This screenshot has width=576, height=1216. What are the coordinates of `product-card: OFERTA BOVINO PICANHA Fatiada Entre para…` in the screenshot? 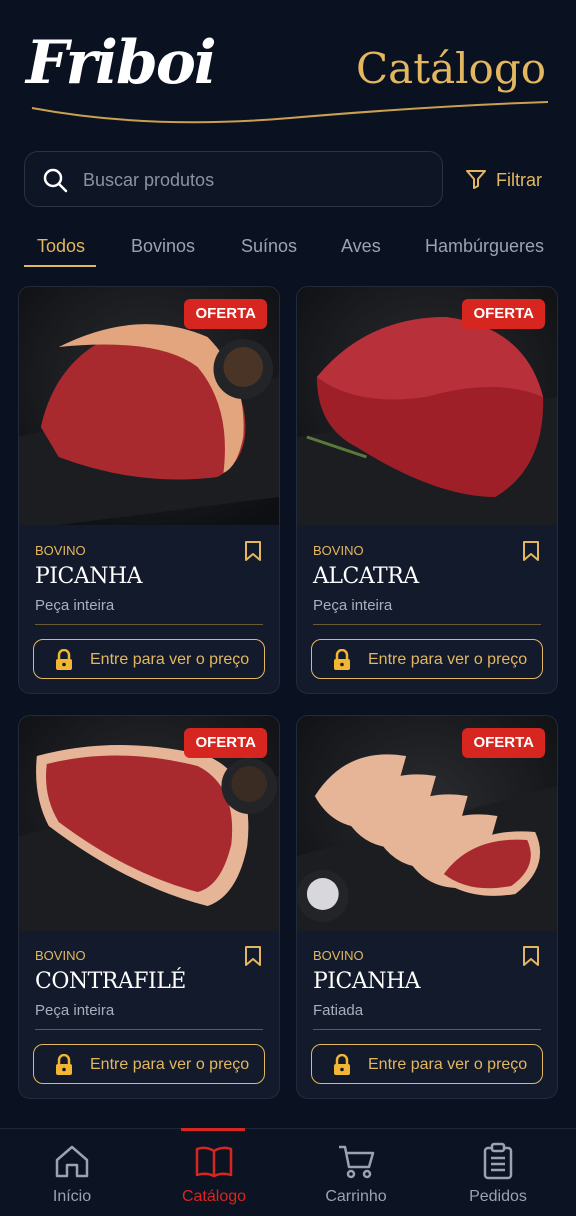 It's located at (427, 907).